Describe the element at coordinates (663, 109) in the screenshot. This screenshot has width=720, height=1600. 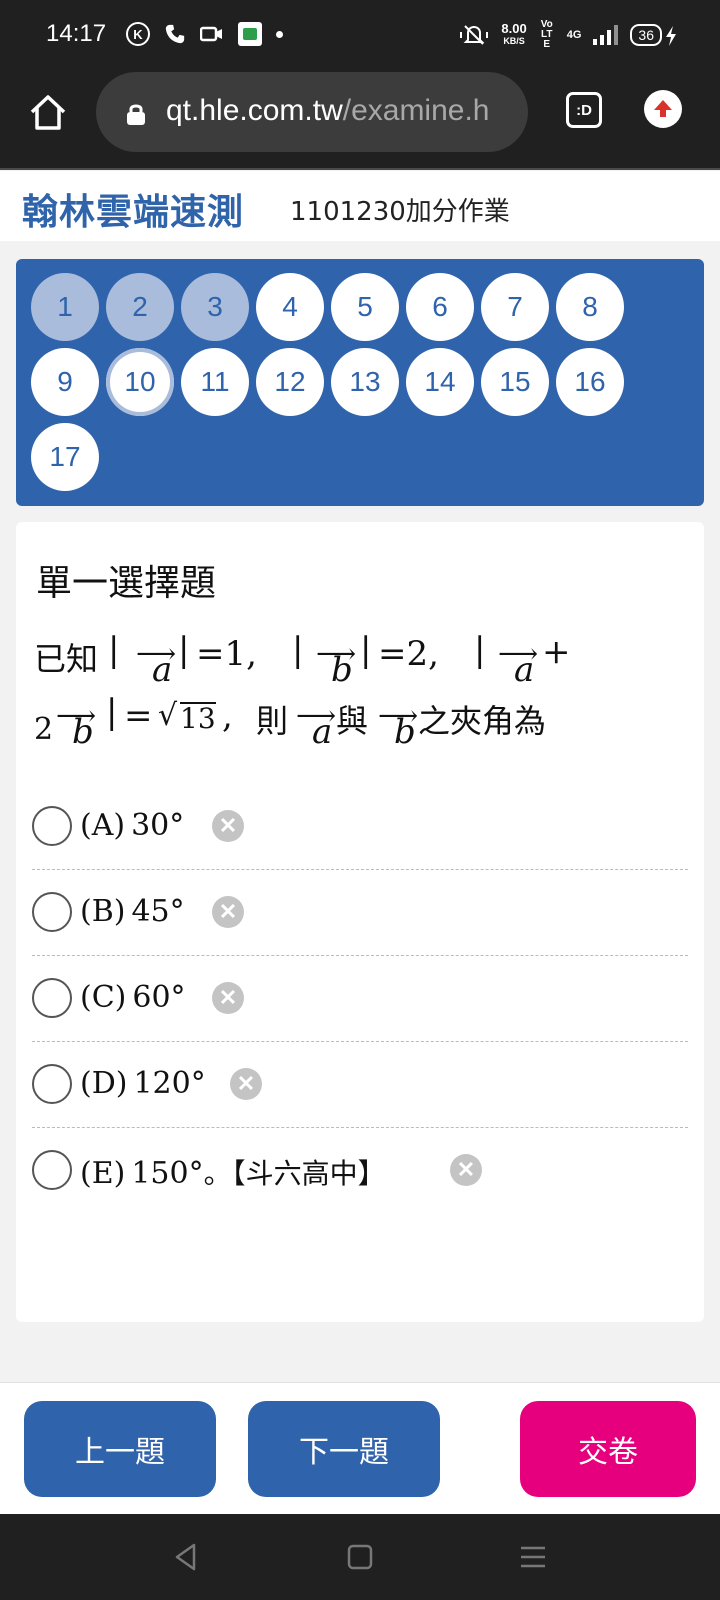
I see `update-arrow-icon` at that location.